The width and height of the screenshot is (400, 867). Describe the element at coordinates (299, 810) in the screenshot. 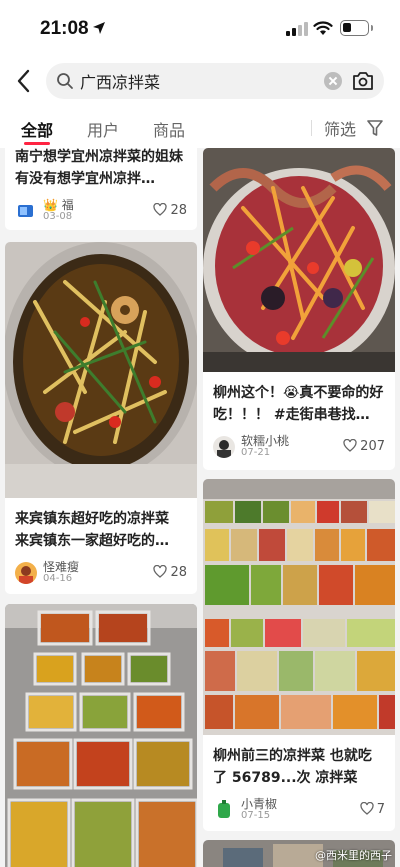

I see `note-meta: 小青椒 07-15 7` at that location.